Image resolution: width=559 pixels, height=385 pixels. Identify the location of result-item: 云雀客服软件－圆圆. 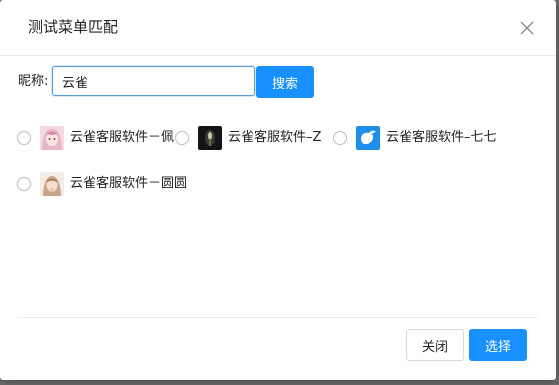
(107, 184).